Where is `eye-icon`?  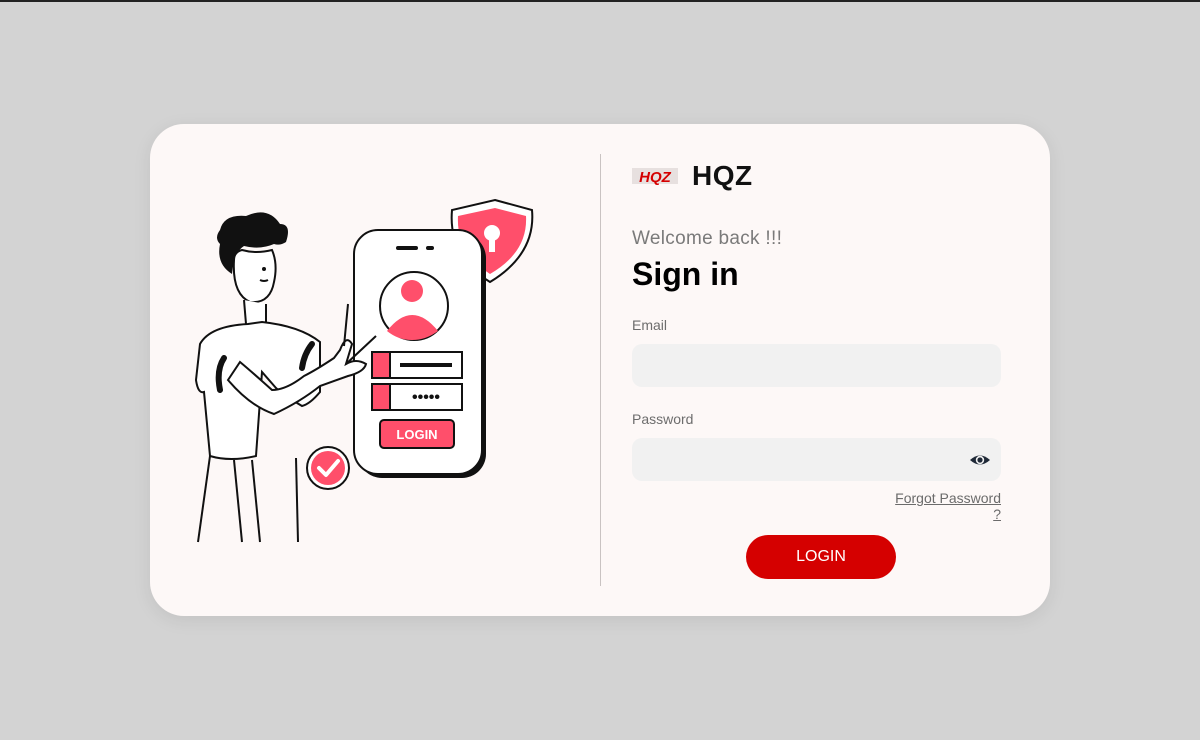
eye-icon is located at coordinates (980, 460).